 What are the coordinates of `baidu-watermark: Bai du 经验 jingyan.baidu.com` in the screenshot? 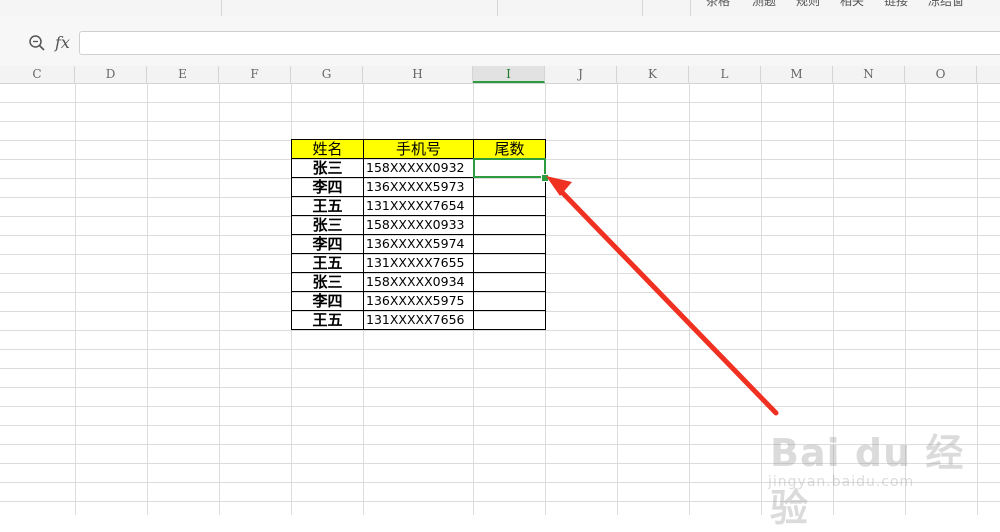 It's located at (880, 467).